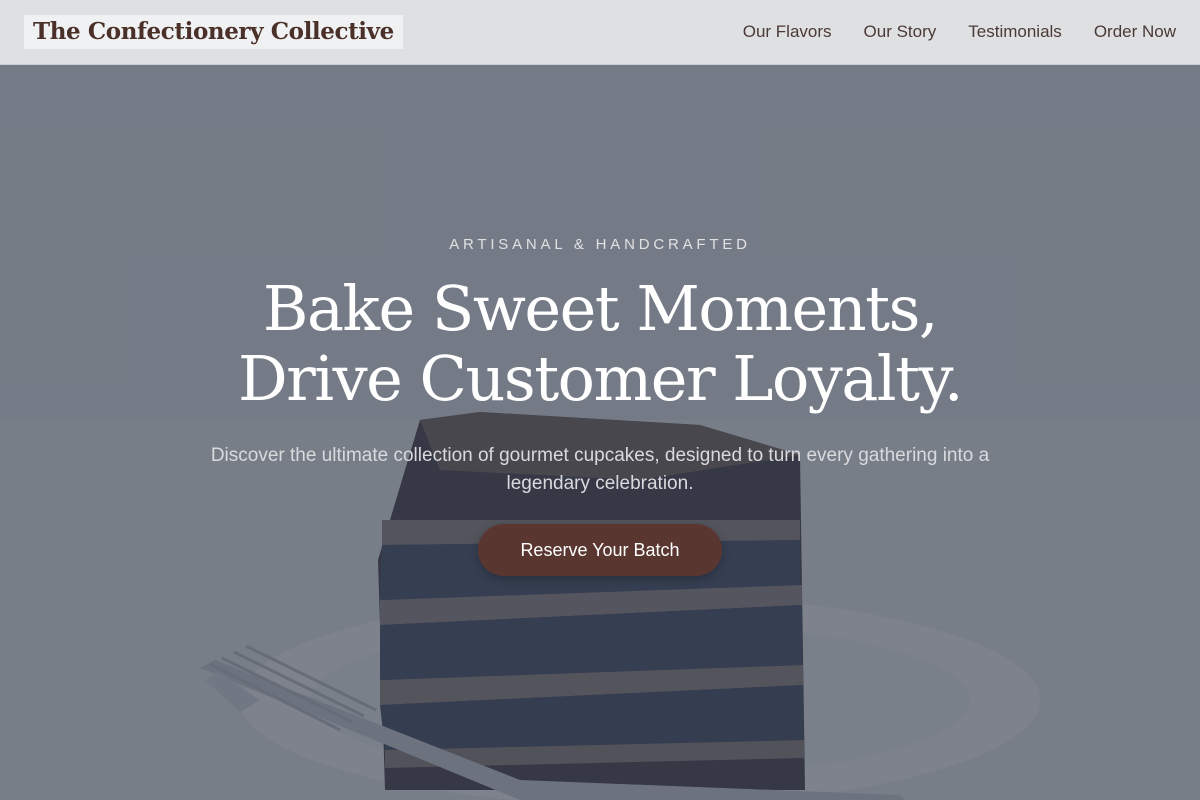 This screenshot has height=800, width=1200. What do you see at coordinates (213, 32) in the screenshot?
I see `brand-logo: The Confectionery Collective` at bounding box center [213, 32].